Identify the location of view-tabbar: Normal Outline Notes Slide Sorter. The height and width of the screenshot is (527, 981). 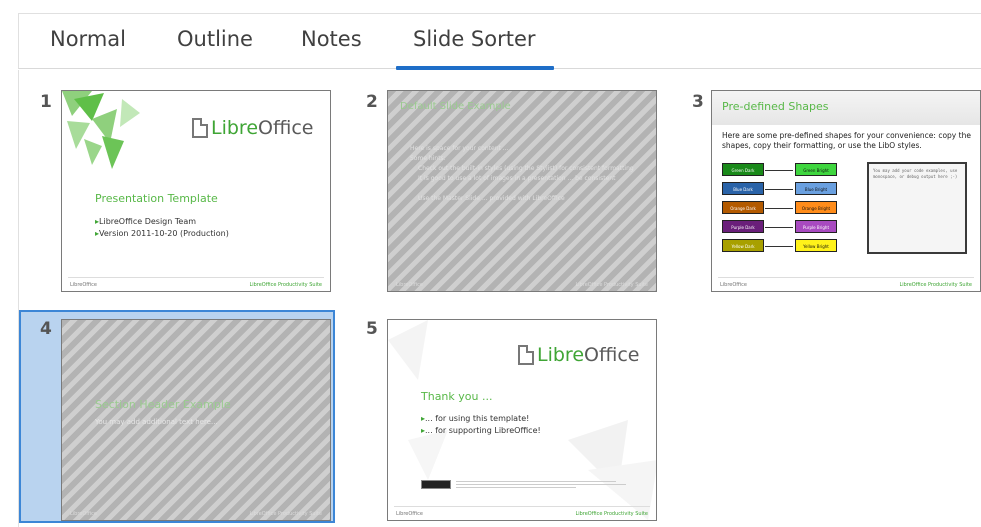
(499, 41).